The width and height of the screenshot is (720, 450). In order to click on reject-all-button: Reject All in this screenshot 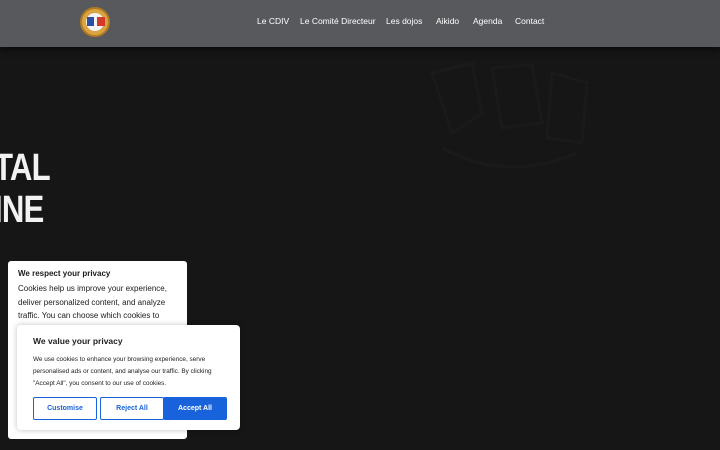, I will do `click(132, 408)`.